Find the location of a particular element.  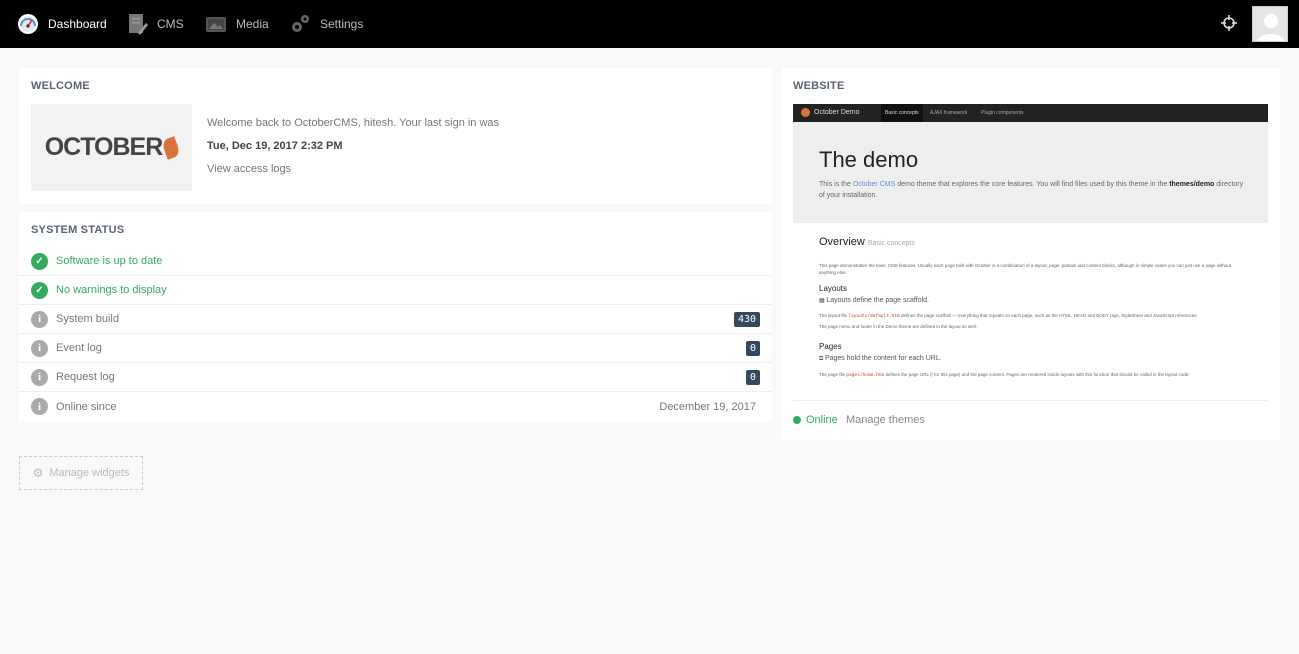

user-avatar is located at coordinates (1270, 24).